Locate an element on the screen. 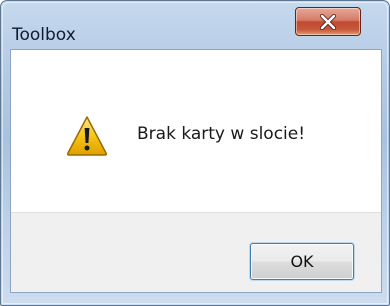 The height and width of the screenshot is (306, 390). close-button is located at coordinates (328, 21).